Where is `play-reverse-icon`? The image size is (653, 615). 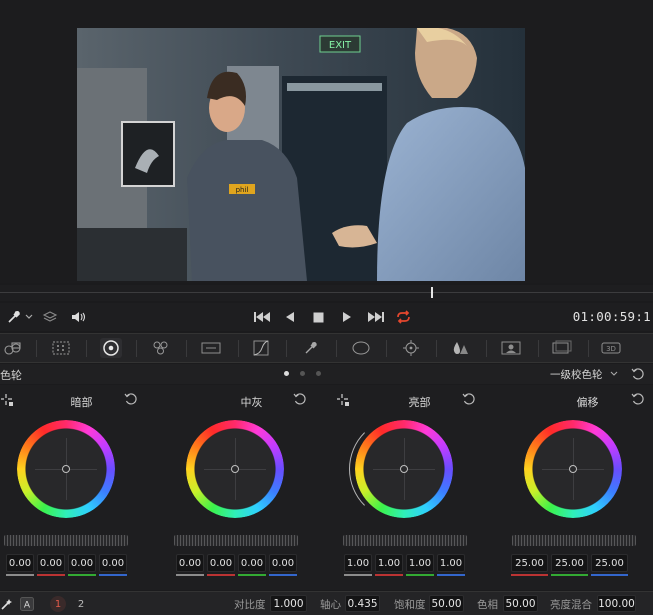
play-reverse-icon is located at coordinates (290, 317).